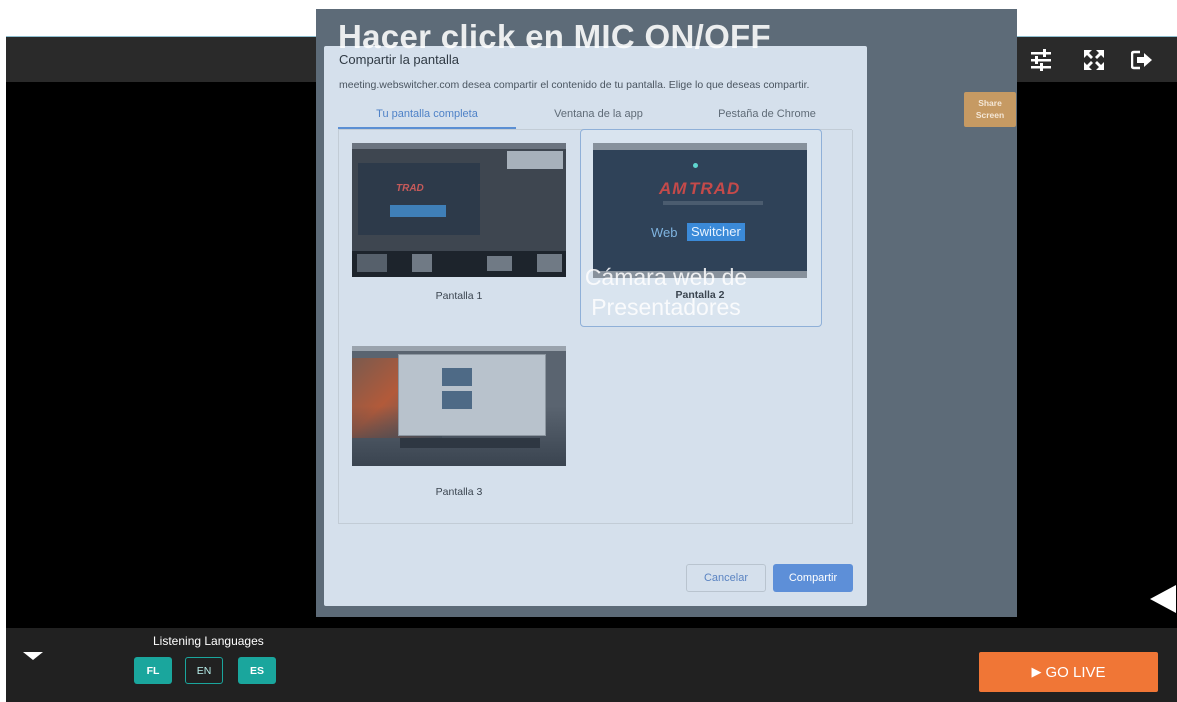 The image size is (1177, 702). What do you see at coordinates (1094, 60) in the screenshot?
I see `fullscreen-icon` at bounding box center [1094, 60].